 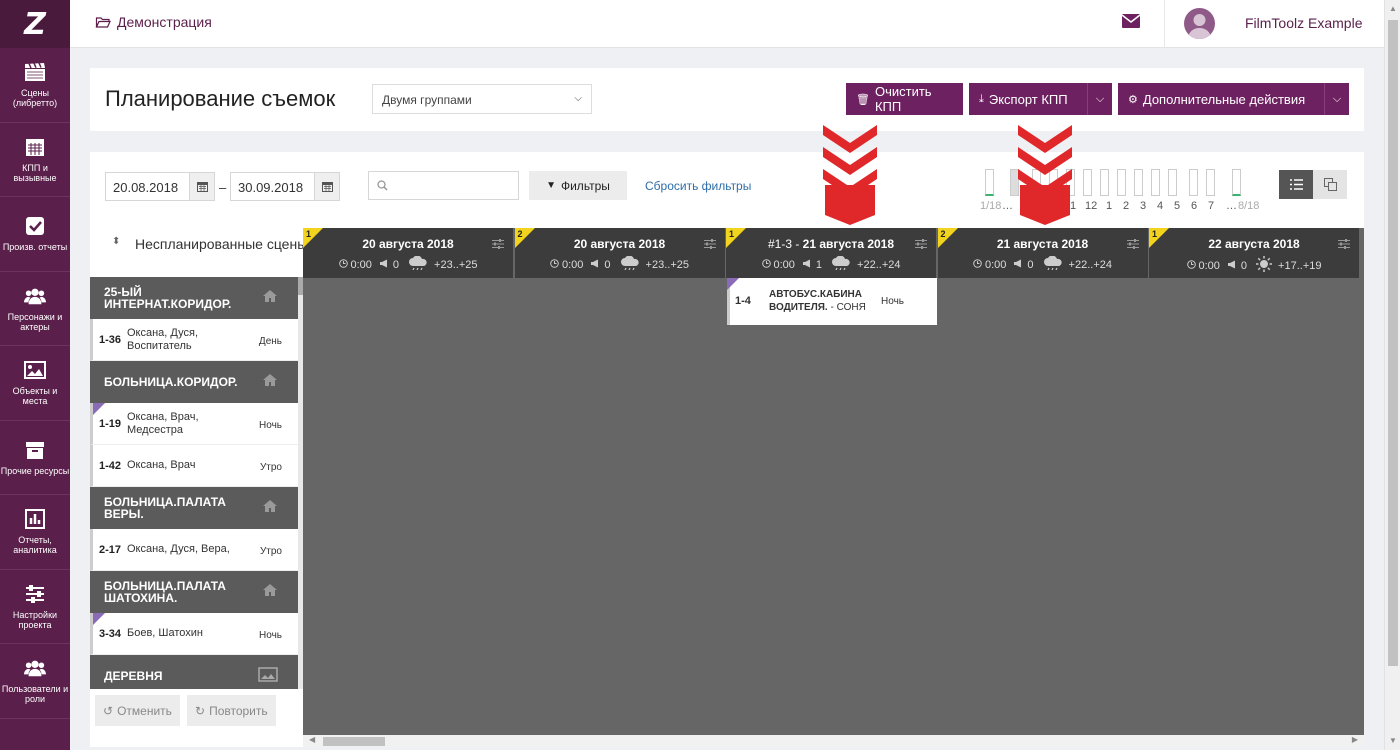 I want to click on day-column-header: 2 20 августа 2018 0:00 0 +23..+25, so click(x=620, y=253).